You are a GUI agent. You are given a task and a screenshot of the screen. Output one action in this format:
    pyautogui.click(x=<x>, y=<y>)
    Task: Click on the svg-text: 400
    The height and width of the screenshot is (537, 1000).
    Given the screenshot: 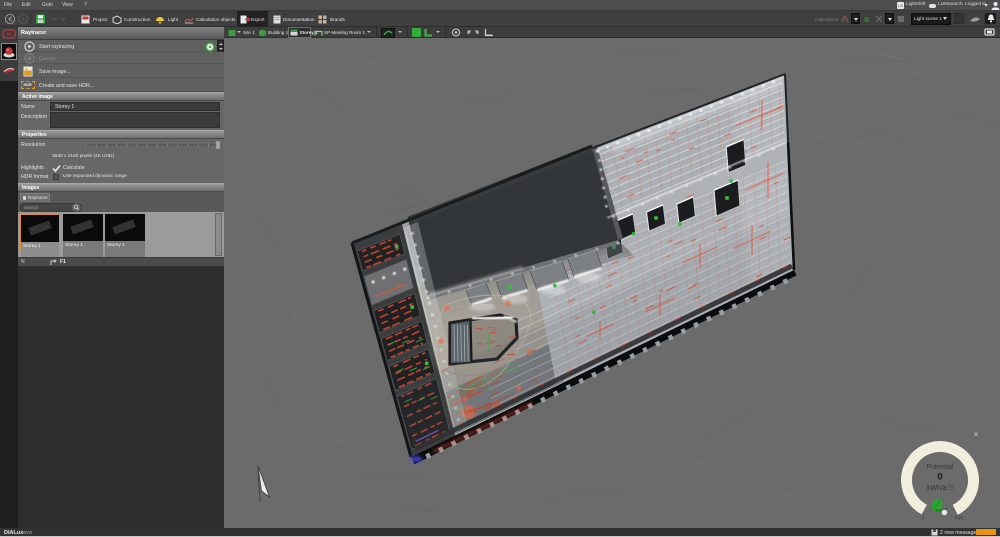 What is the action you would take?
    pyautogui.click(x=959, y=519)
    